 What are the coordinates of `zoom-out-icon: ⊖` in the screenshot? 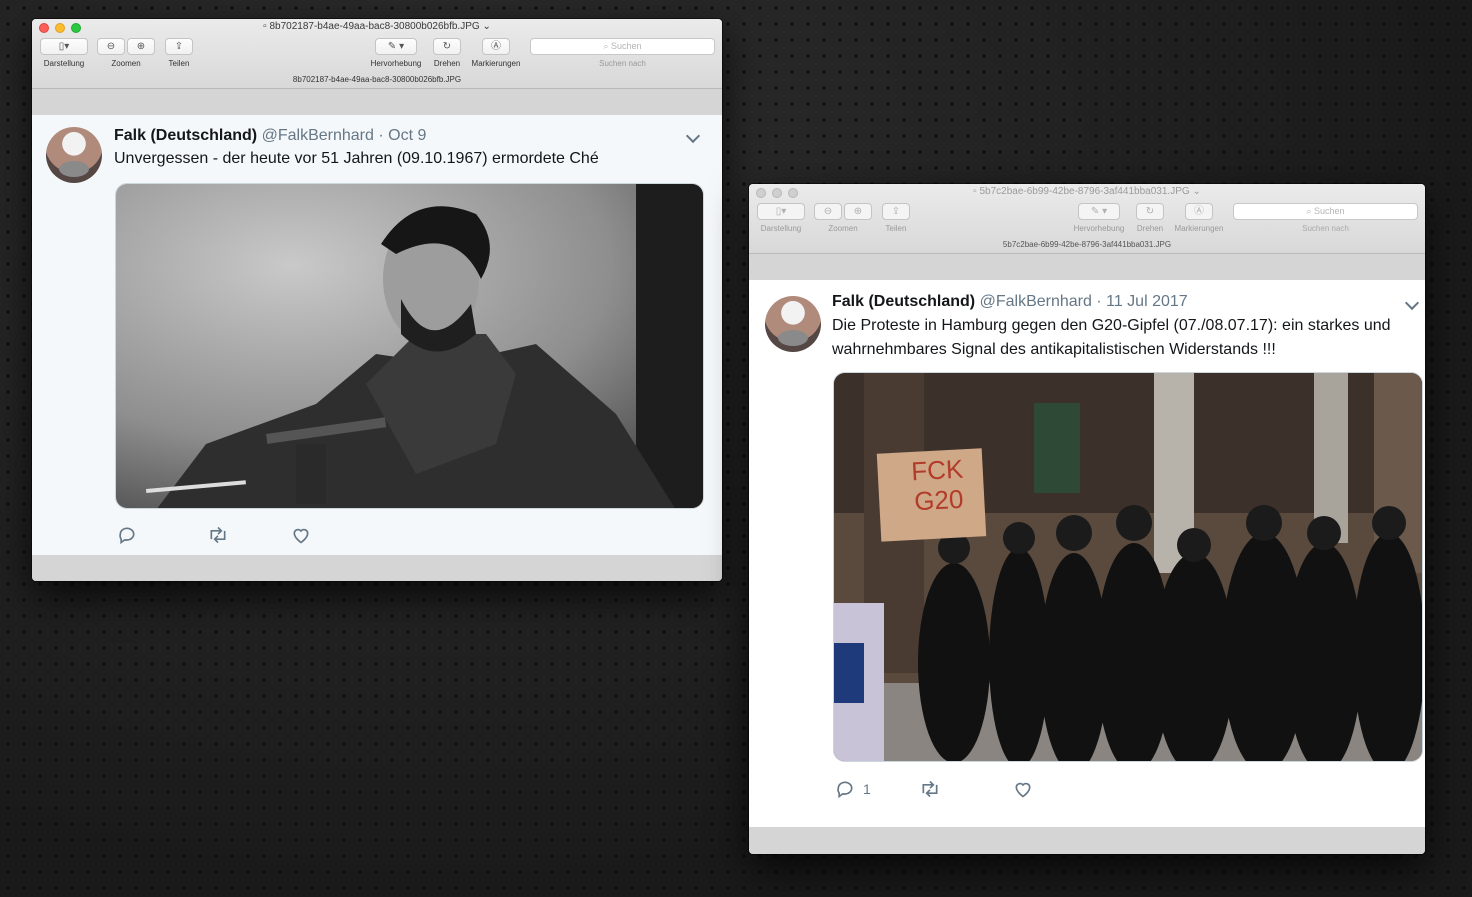 It's located at (828, 211).